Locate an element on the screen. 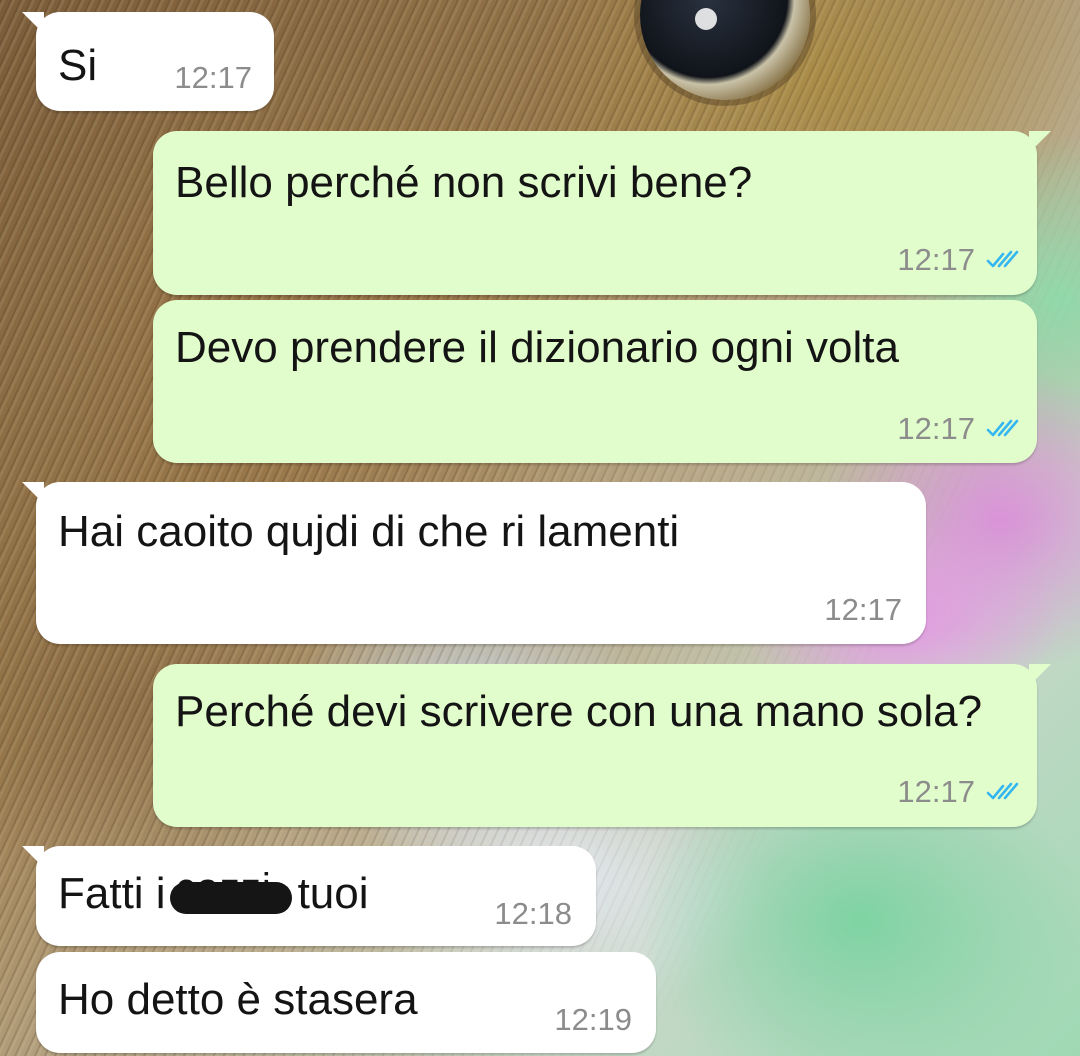 This screenshot has width=1080, height=1056. message-bubble-incoming: Hai caoito qujdi di che ri lamenti 12:17 is located at coordinates (474, 563).